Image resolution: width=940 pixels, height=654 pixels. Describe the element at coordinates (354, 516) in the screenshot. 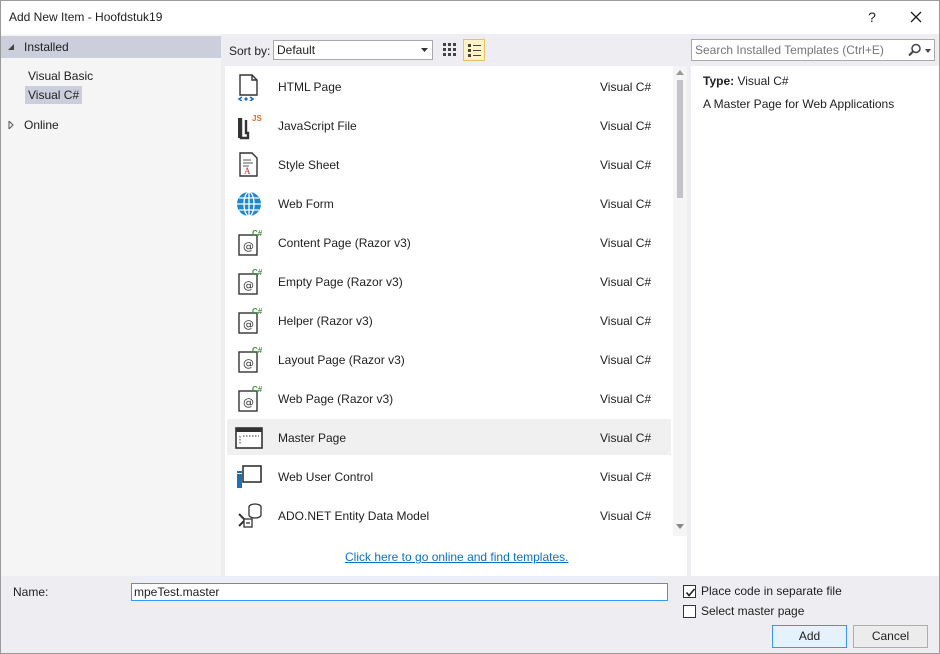

I see `template-name: ADO.NET Entity Data Model` at that location.